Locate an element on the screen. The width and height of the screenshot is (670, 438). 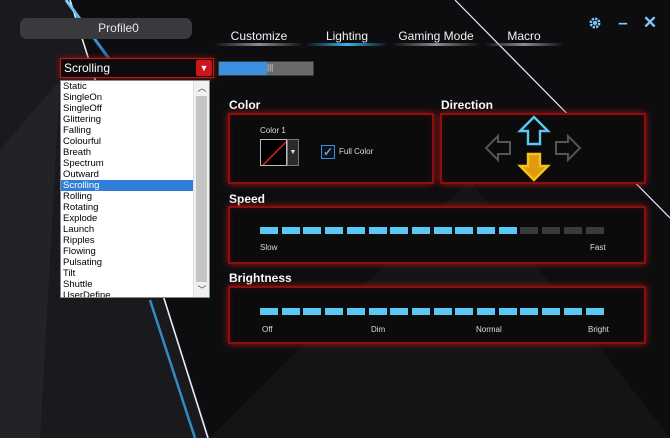
arrow-right-icon is located at coordinates (568, 148).